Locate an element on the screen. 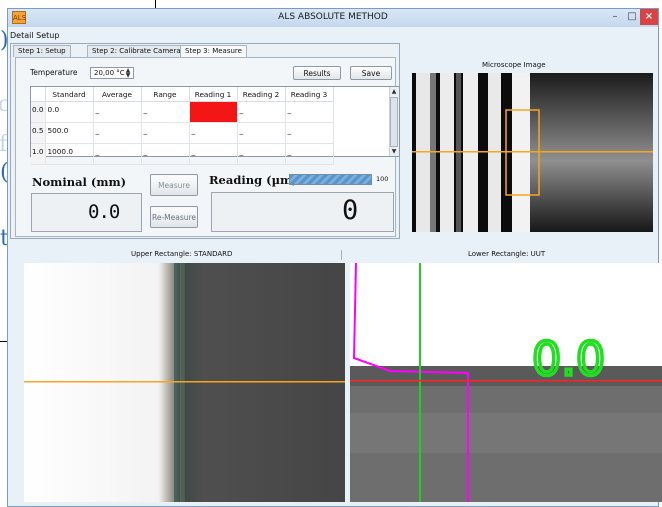 The height and width of the screenshot is (507, 662). table-cell-selected is located at coordinates (213, 112).